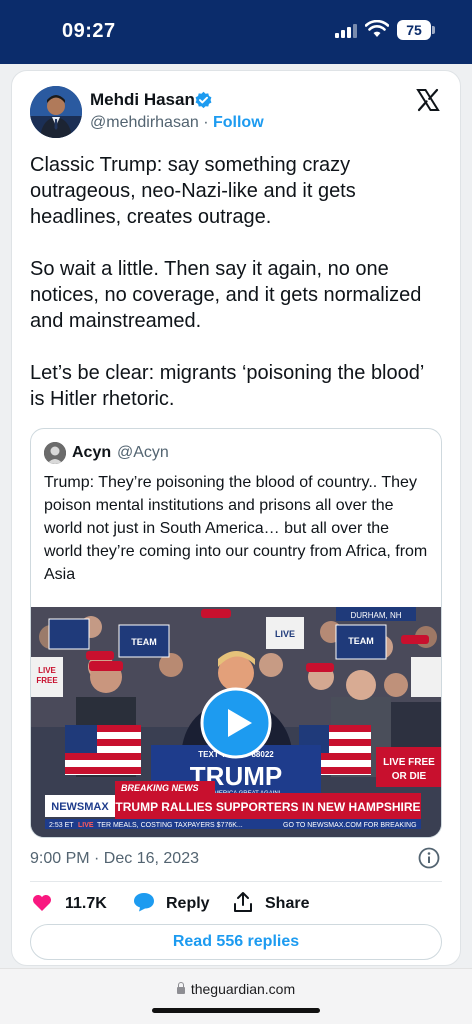  Describe the element at coordinates (180, 988) in the screenshot. I see `lock-icon` at that location.